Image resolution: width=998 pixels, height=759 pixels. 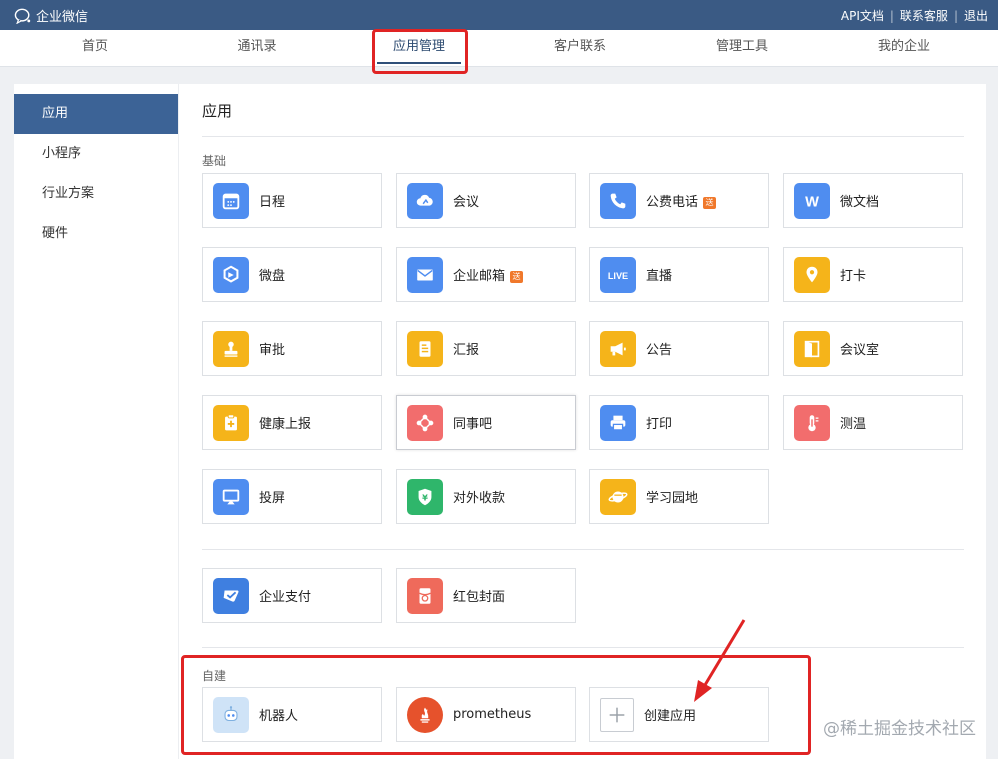 I want to click on megaphone-icon, so click(x=618, y=348).